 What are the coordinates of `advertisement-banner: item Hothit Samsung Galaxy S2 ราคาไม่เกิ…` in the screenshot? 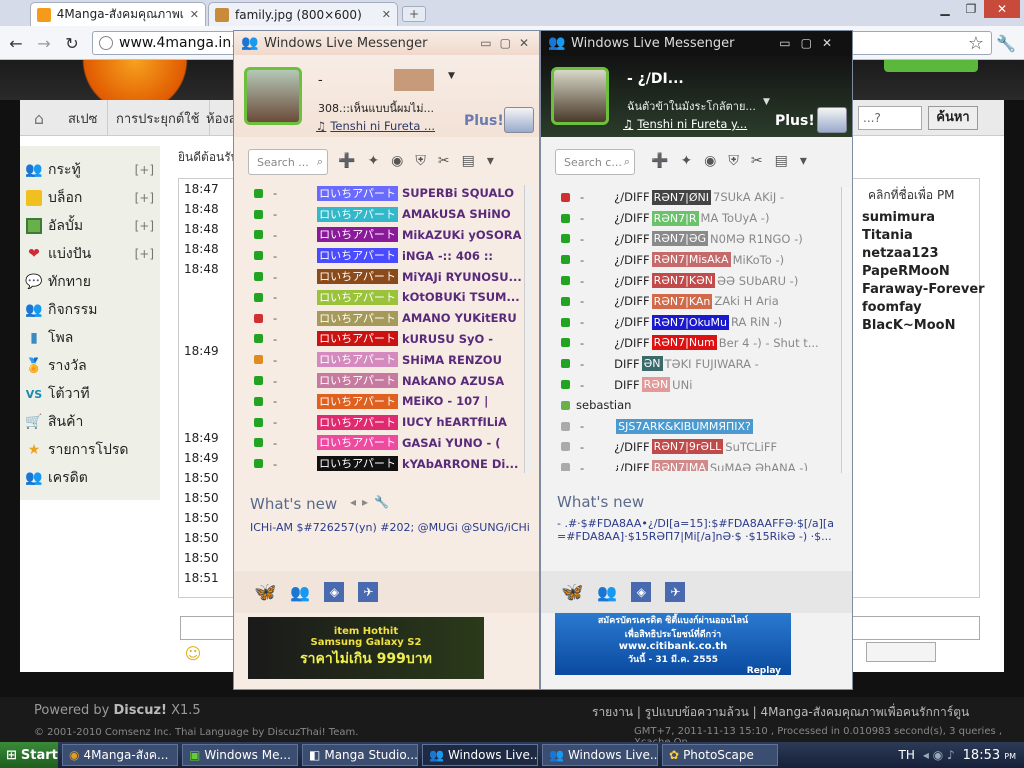 It's located at (366, 648).